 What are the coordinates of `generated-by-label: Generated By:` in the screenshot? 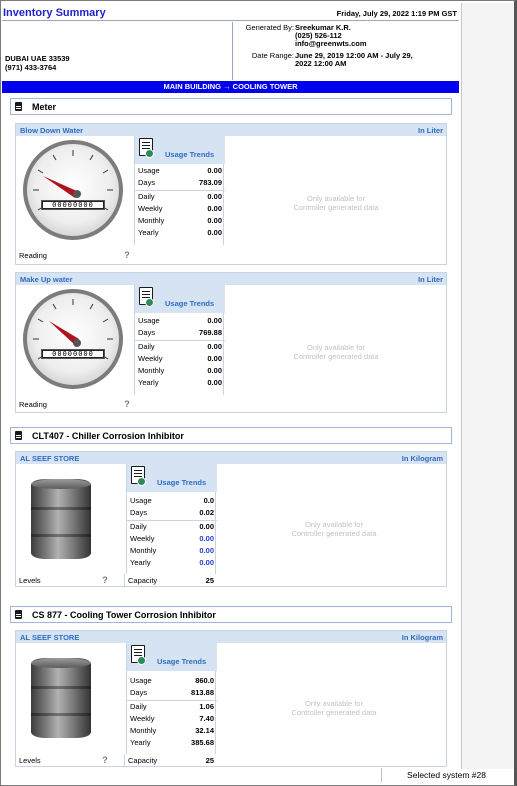 It's located at (269, 27).